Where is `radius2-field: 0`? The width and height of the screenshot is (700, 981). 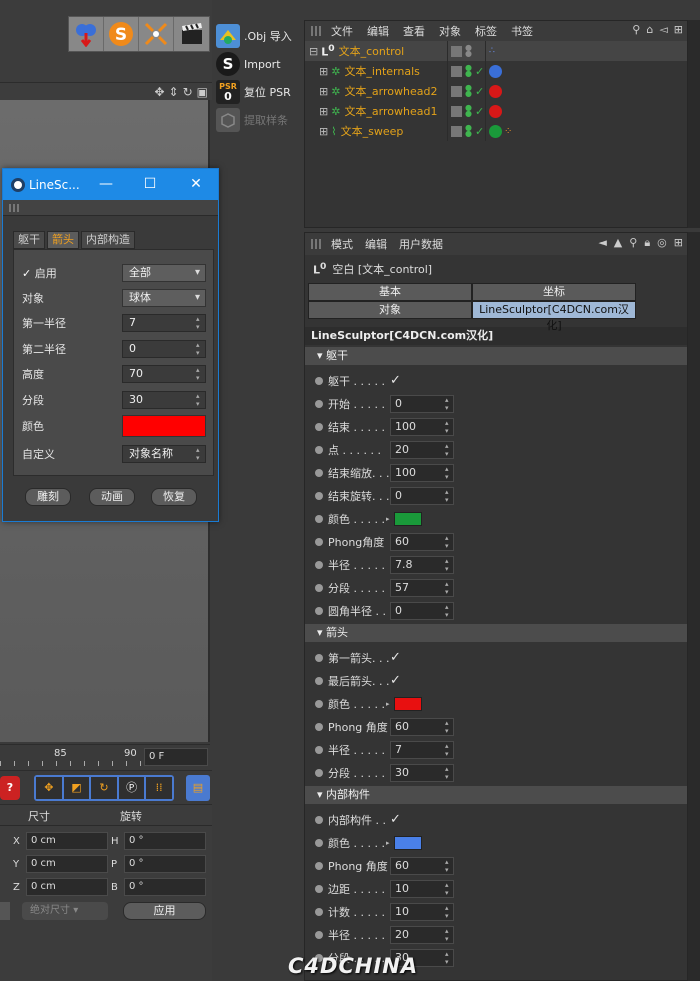
radius2-field: 0 is located at coordinates (164, 349).